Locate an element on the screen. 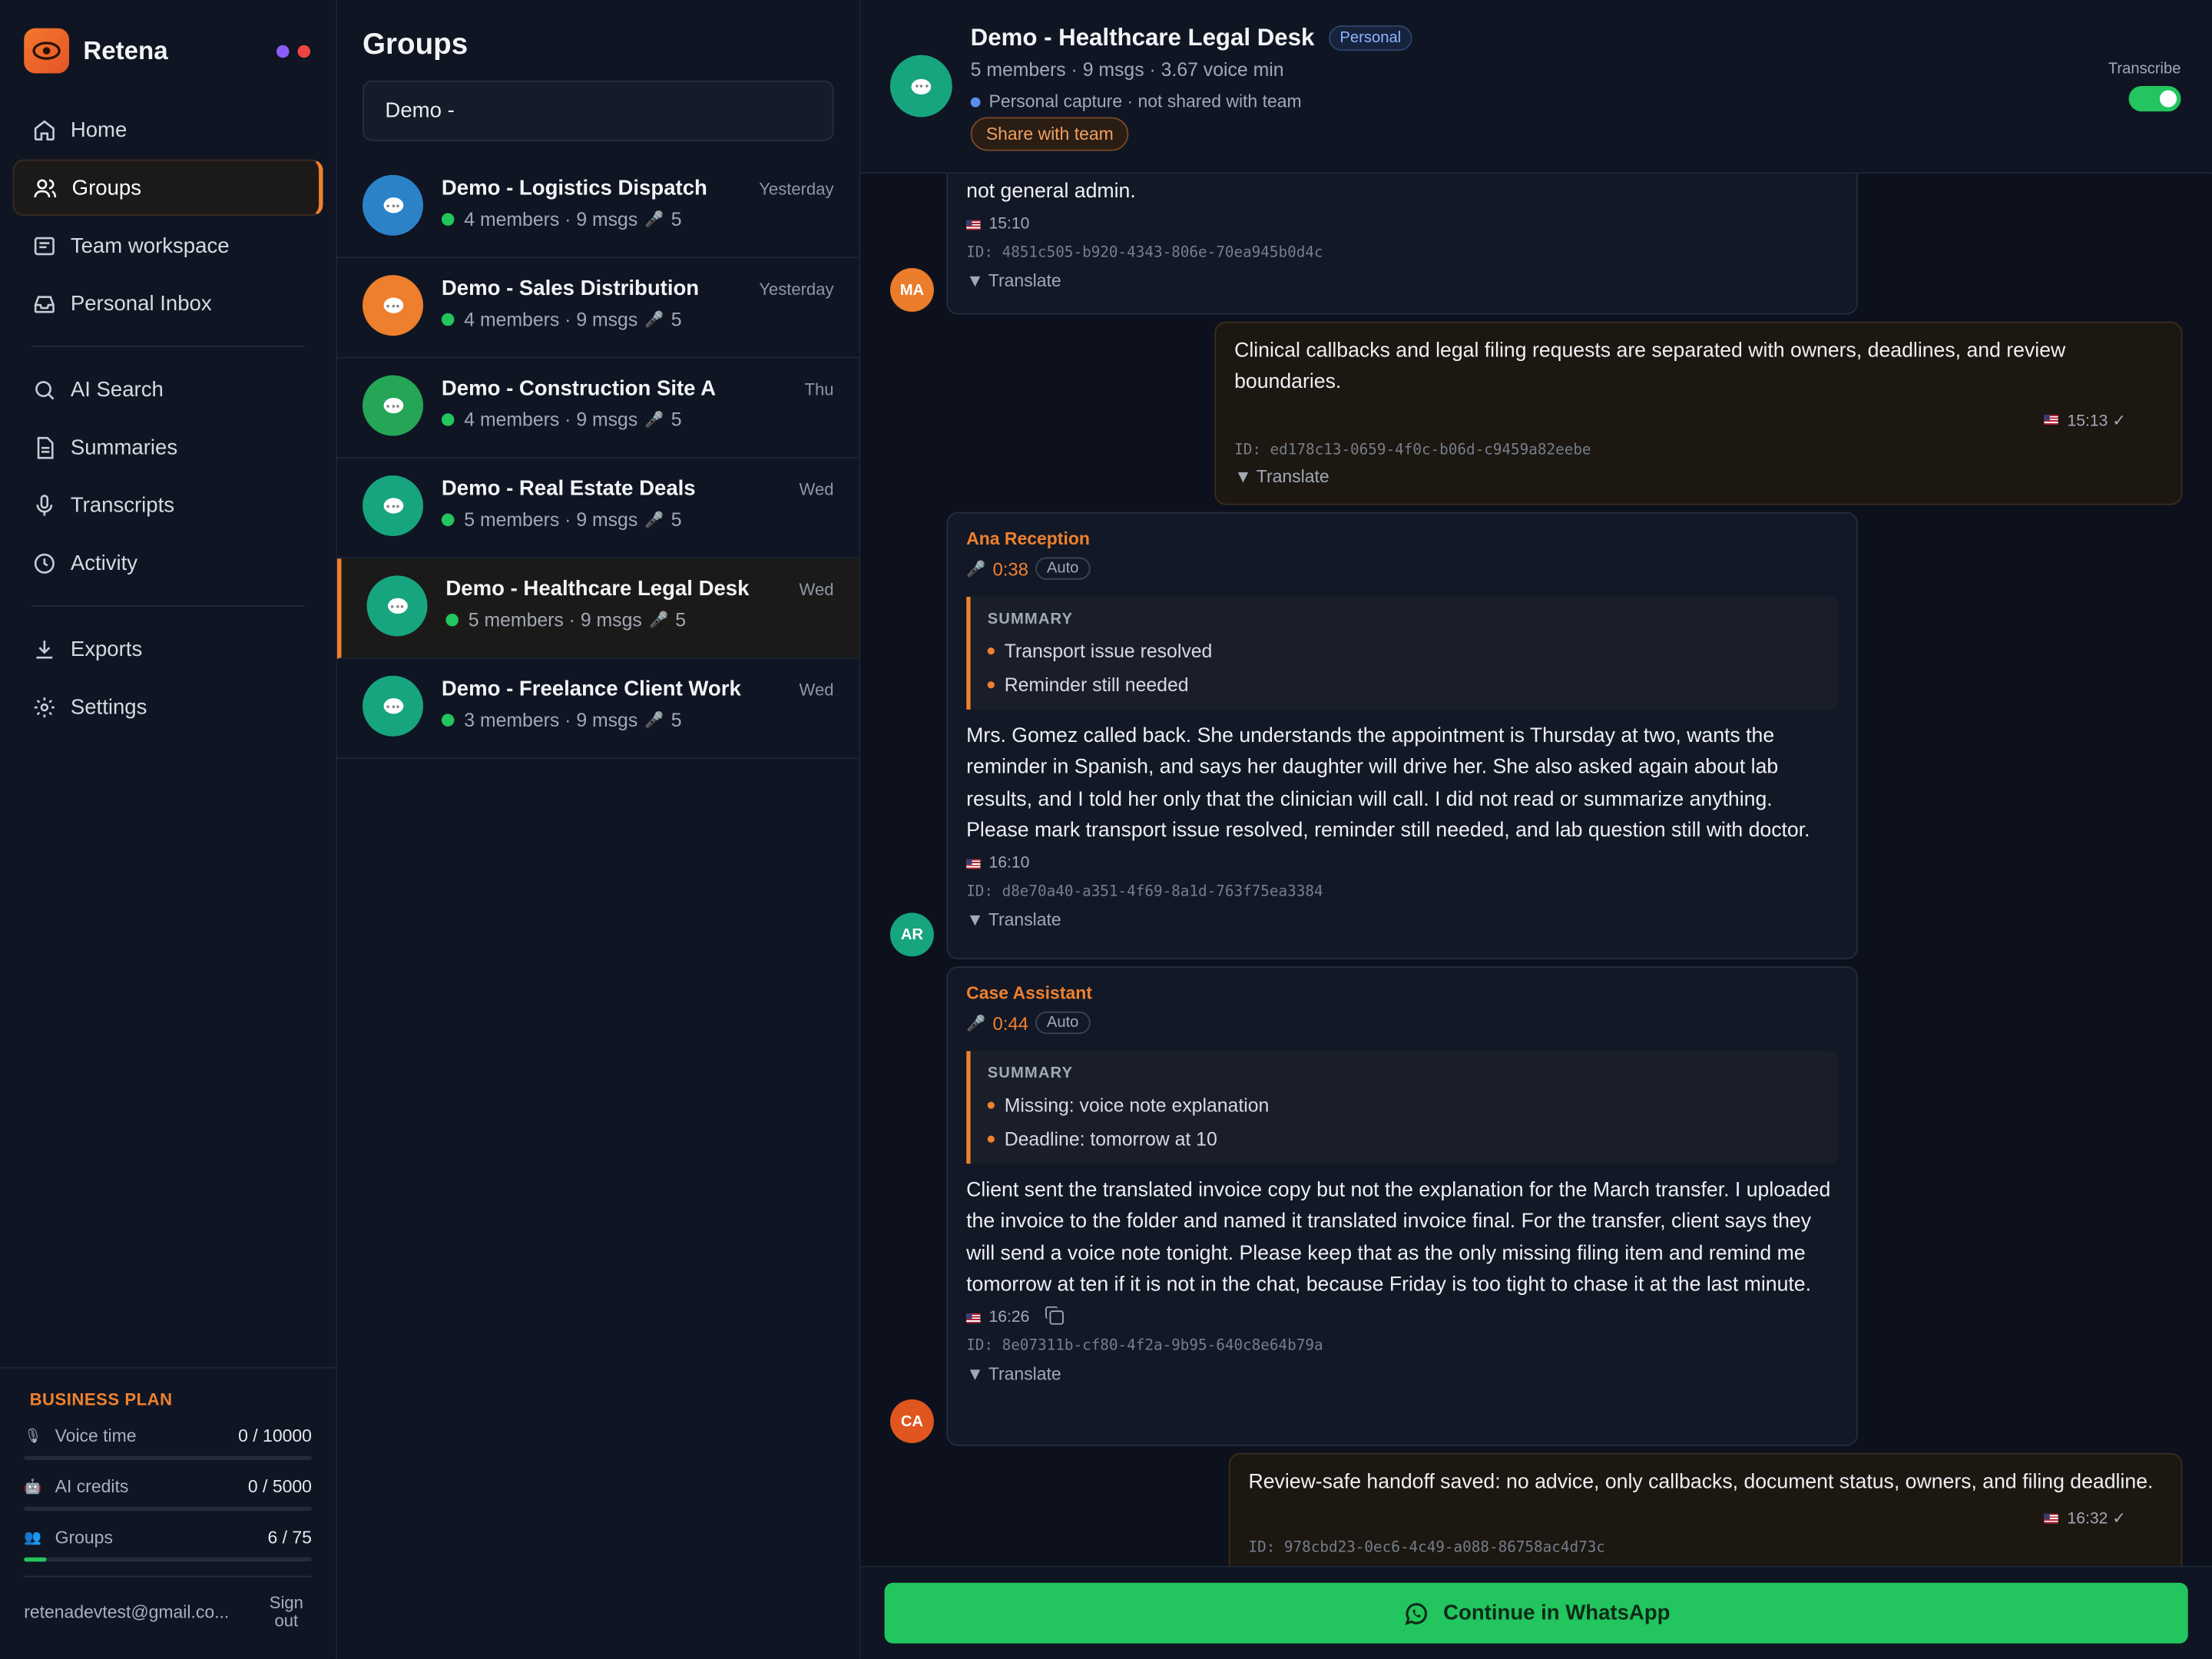 Image resolution: width=2212 pixels, height=1659 pixels. message-id: ID: 8e07311b-cf80-4f2a-9b95-640c8e64b79a is located at coordinates (1144, 1346).